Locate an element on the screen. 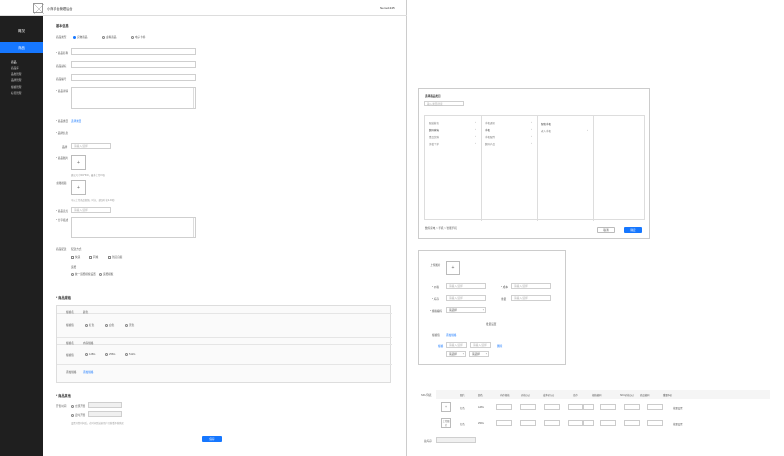 Image resolution: width=784 pixels, height=456 pixels. cascade-item-level1: 食品饮料 is located at coordinates (434, 137).